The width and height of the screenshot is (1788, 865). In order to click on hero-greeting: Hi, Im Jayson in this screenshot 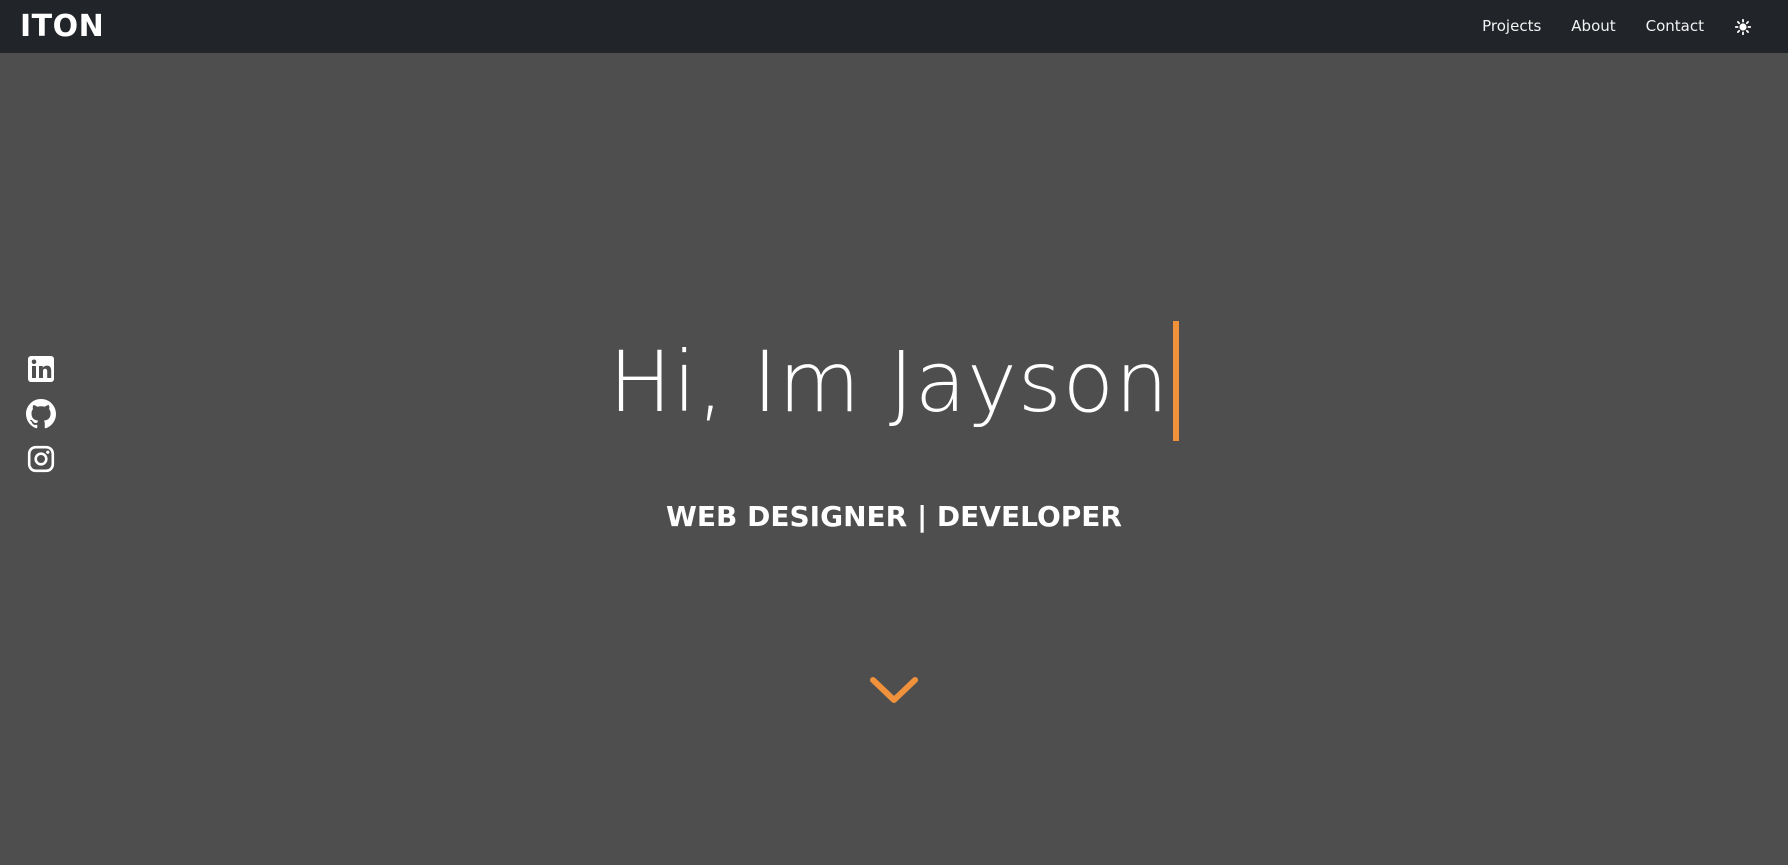, I will do `click(889, 382)`.